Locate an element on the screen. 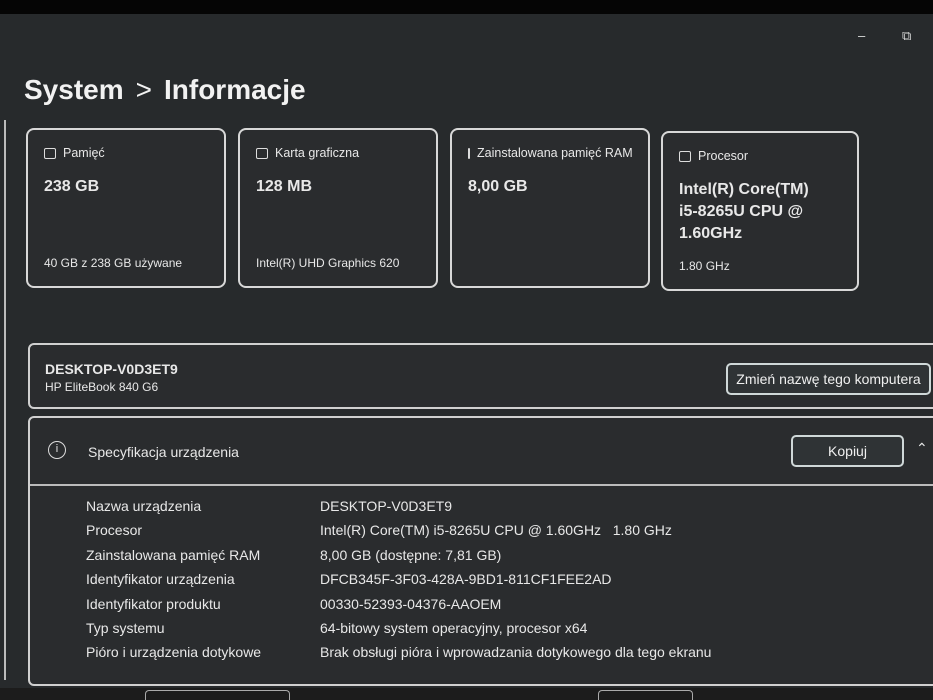 The height and width of the screenshot is (700, 933). card-label: Zainstalowana pamięć RAM is located at coordinates (555, 153).